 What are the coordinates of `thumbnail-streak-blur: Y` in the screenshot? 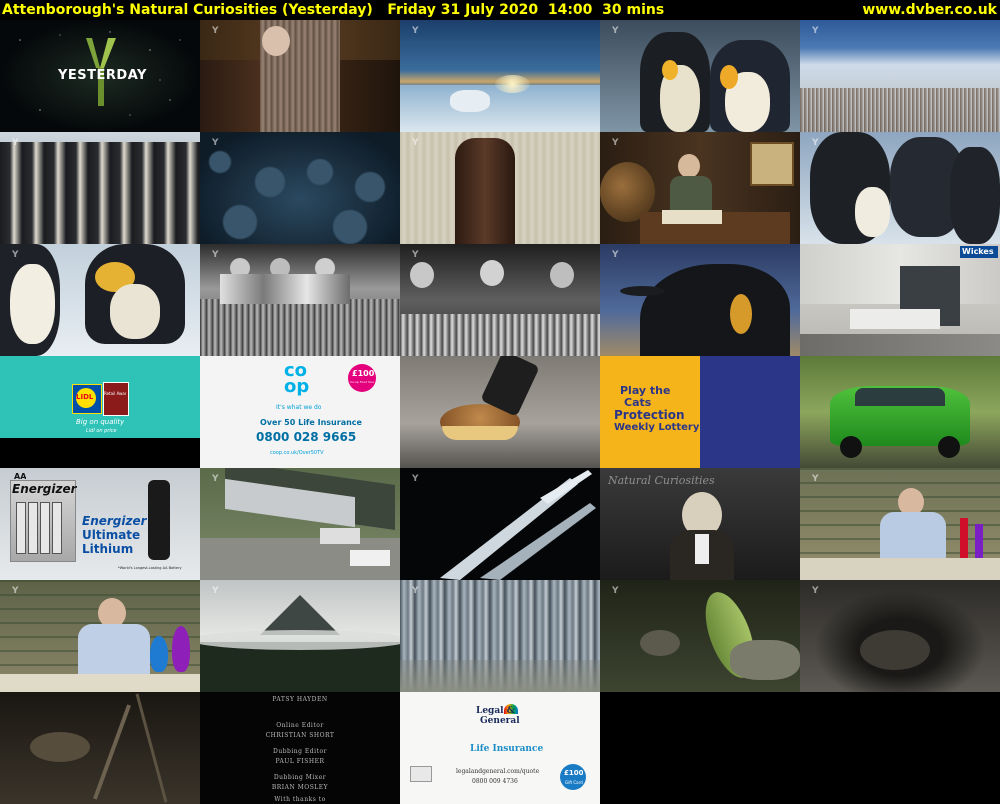 It's located at (500, 636).